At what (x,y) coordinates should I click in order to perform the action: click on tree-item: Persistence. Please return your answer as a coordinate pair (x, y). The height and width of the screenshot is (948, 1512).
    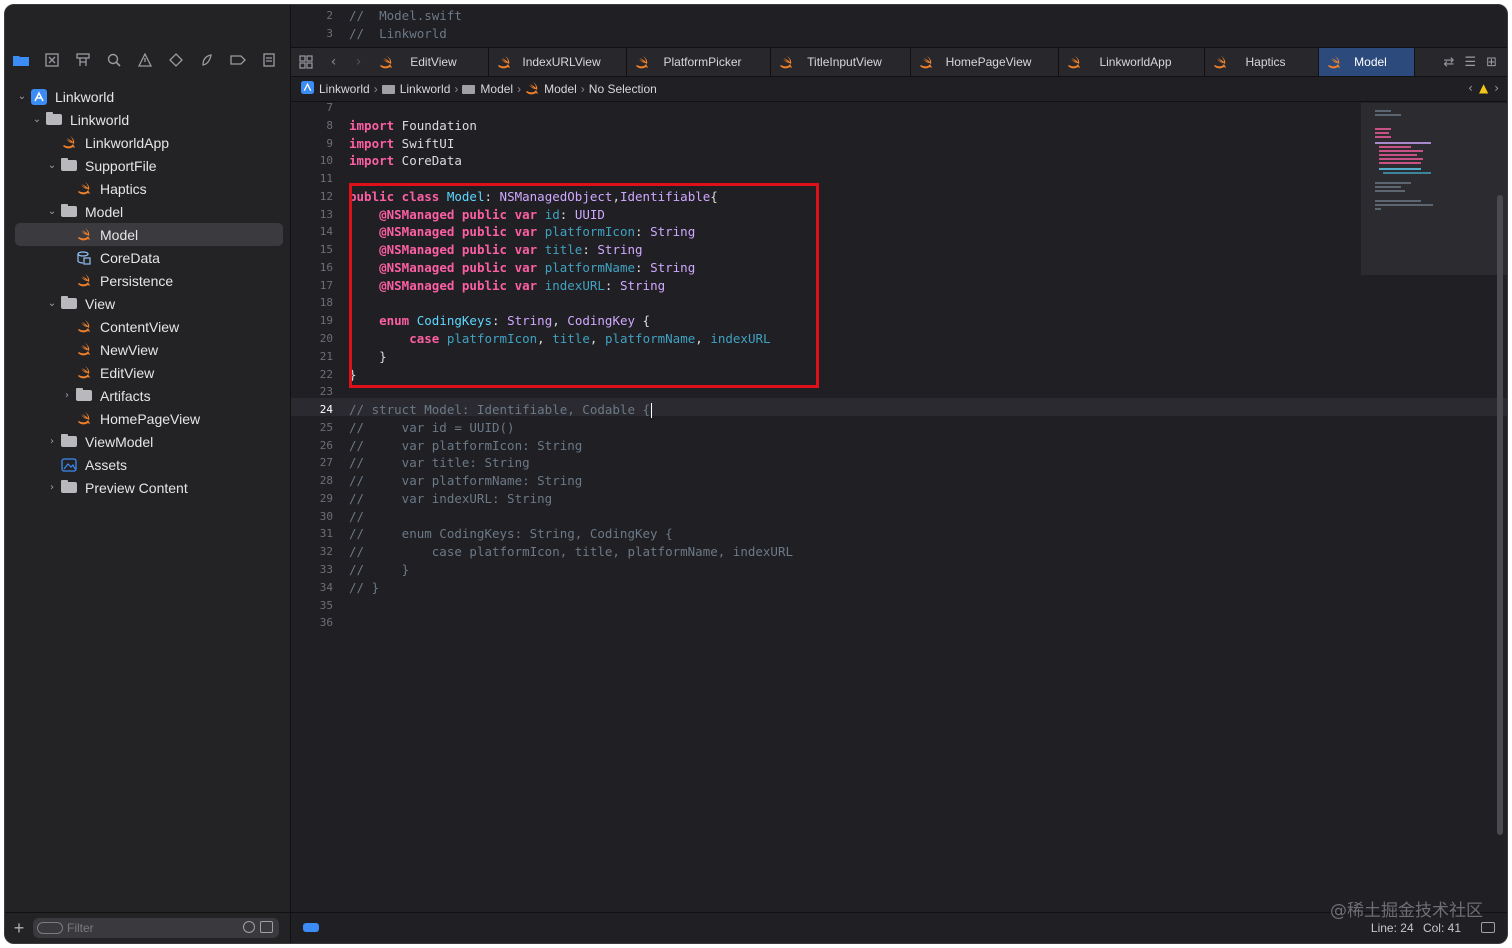
    Looking at the image, I should click on (149, 280).